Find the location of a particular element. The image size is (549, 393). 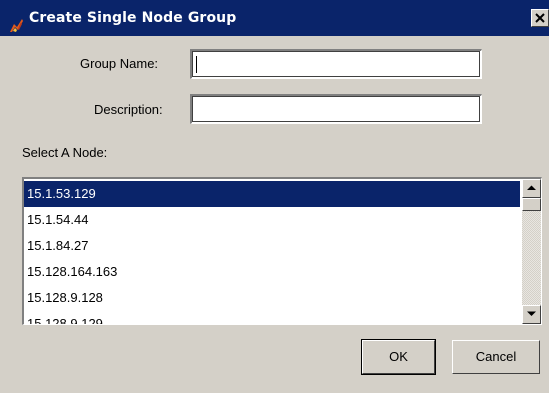

scroll-down-button is located at coordinates (531, 314).